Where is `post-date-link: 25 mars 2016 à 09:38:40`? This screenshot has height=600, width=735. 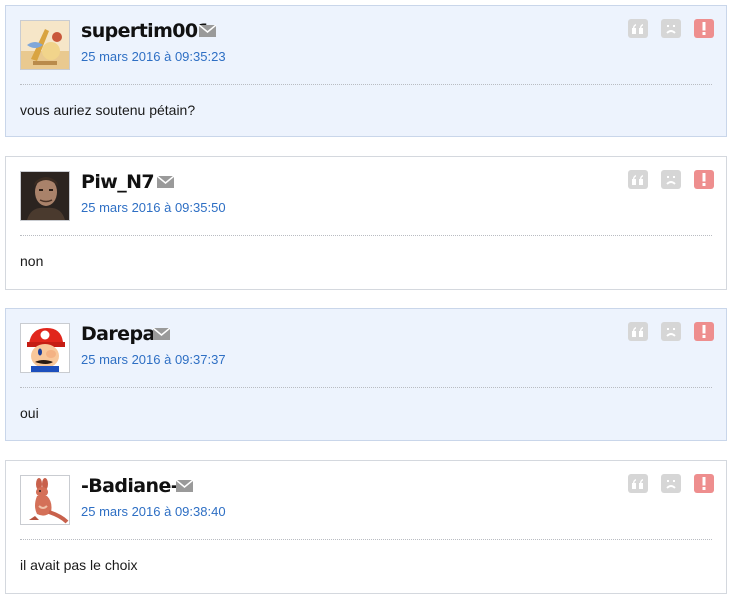
post-date-link: 25 mars 2016 à 09:38:40 is located at coordinates (153, 512).